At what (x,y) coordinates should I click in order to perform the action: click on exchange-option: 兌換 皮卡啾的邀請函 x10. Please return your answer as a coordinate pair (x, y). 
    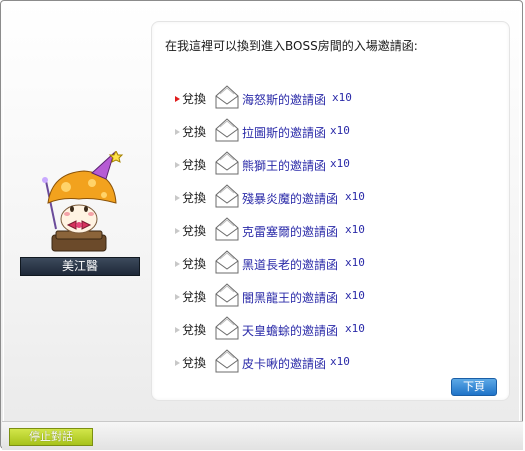
    Looking at the image, I should click on (332, 363).